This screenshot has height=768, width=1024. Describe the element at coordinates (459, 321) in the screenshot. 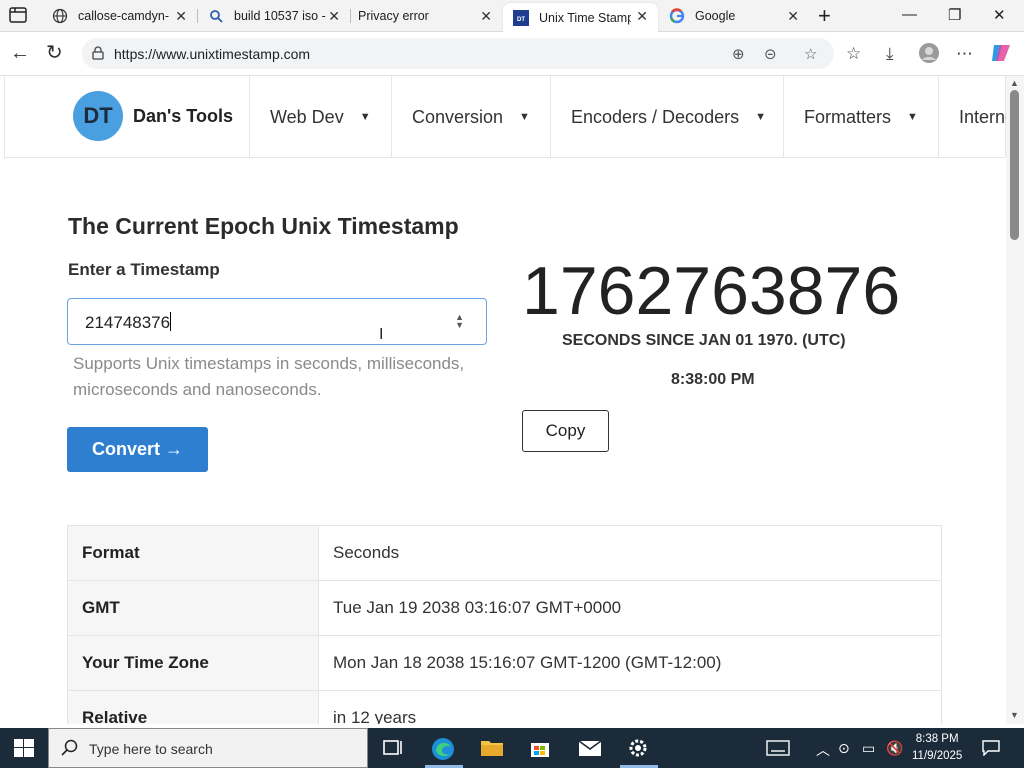

I see `number-spinner-icon: ▲ ▼` at that location.